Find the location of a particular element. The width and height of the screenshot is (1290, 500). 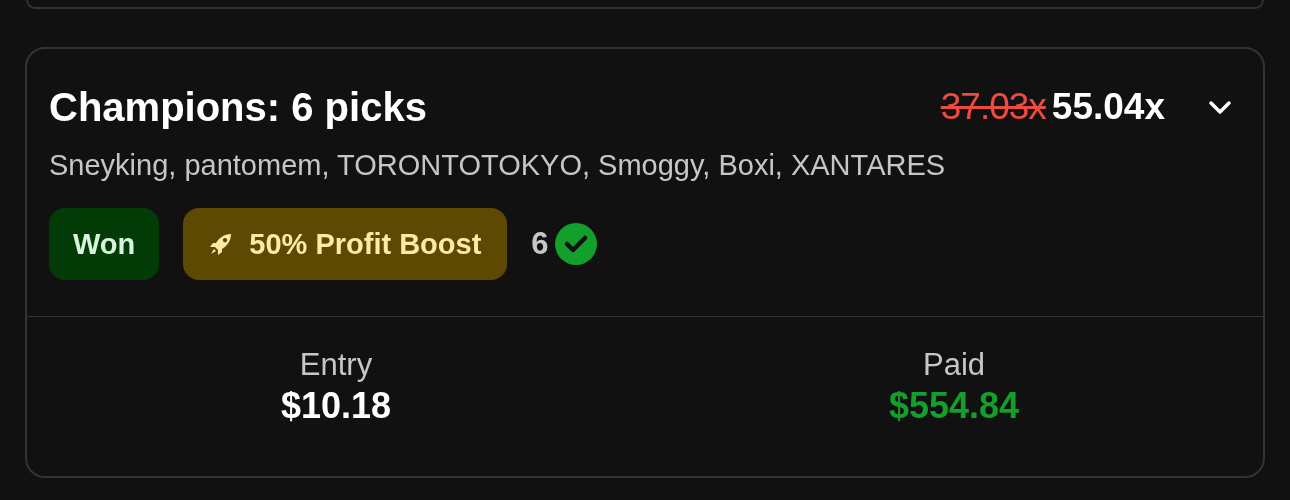

players-list: Sneyking, pantomem, TORONTOTOKYO, Smoggy, Boxi, XANTARES is located at coordinates (645, 158).